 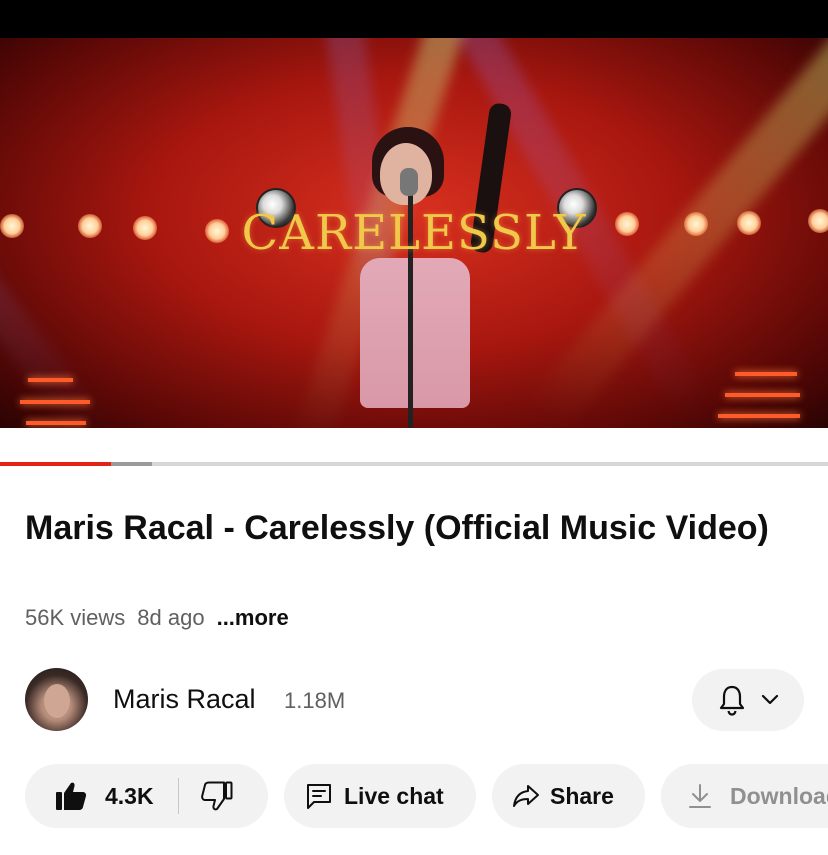 I want to click on video-overlay-title: CARELESSLY, so click(x=414, y=233).